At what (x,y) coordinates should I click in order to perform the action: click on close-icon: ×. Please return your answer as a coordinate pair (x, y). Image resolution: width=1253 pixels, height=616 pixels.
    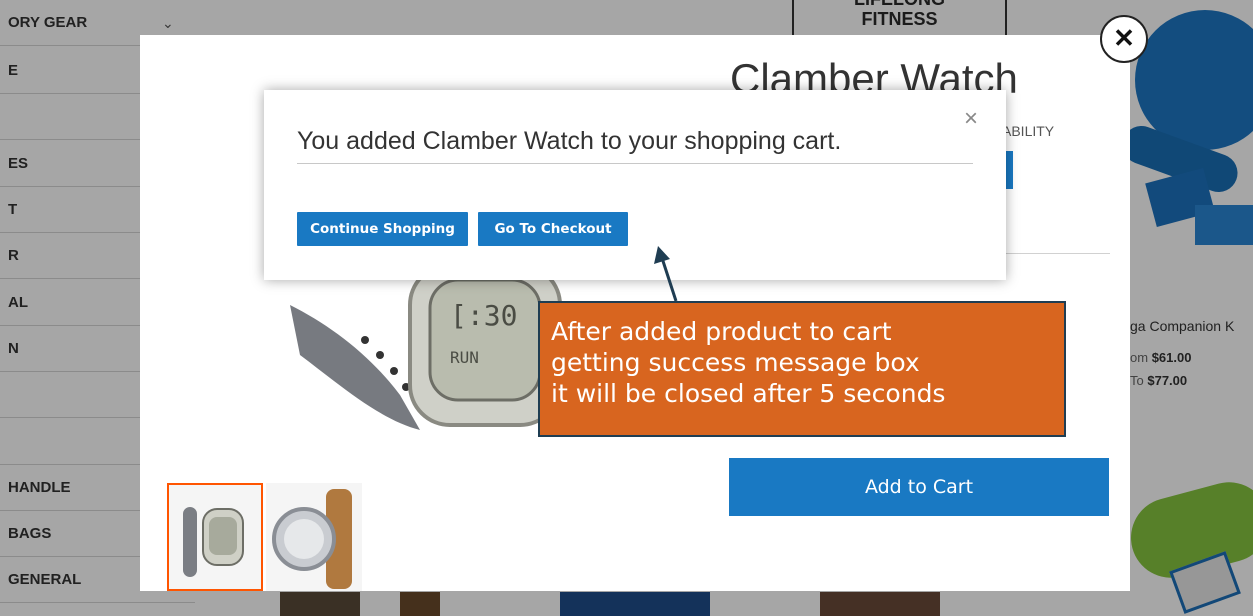
    Looking at the image, I should click on (971, 119).